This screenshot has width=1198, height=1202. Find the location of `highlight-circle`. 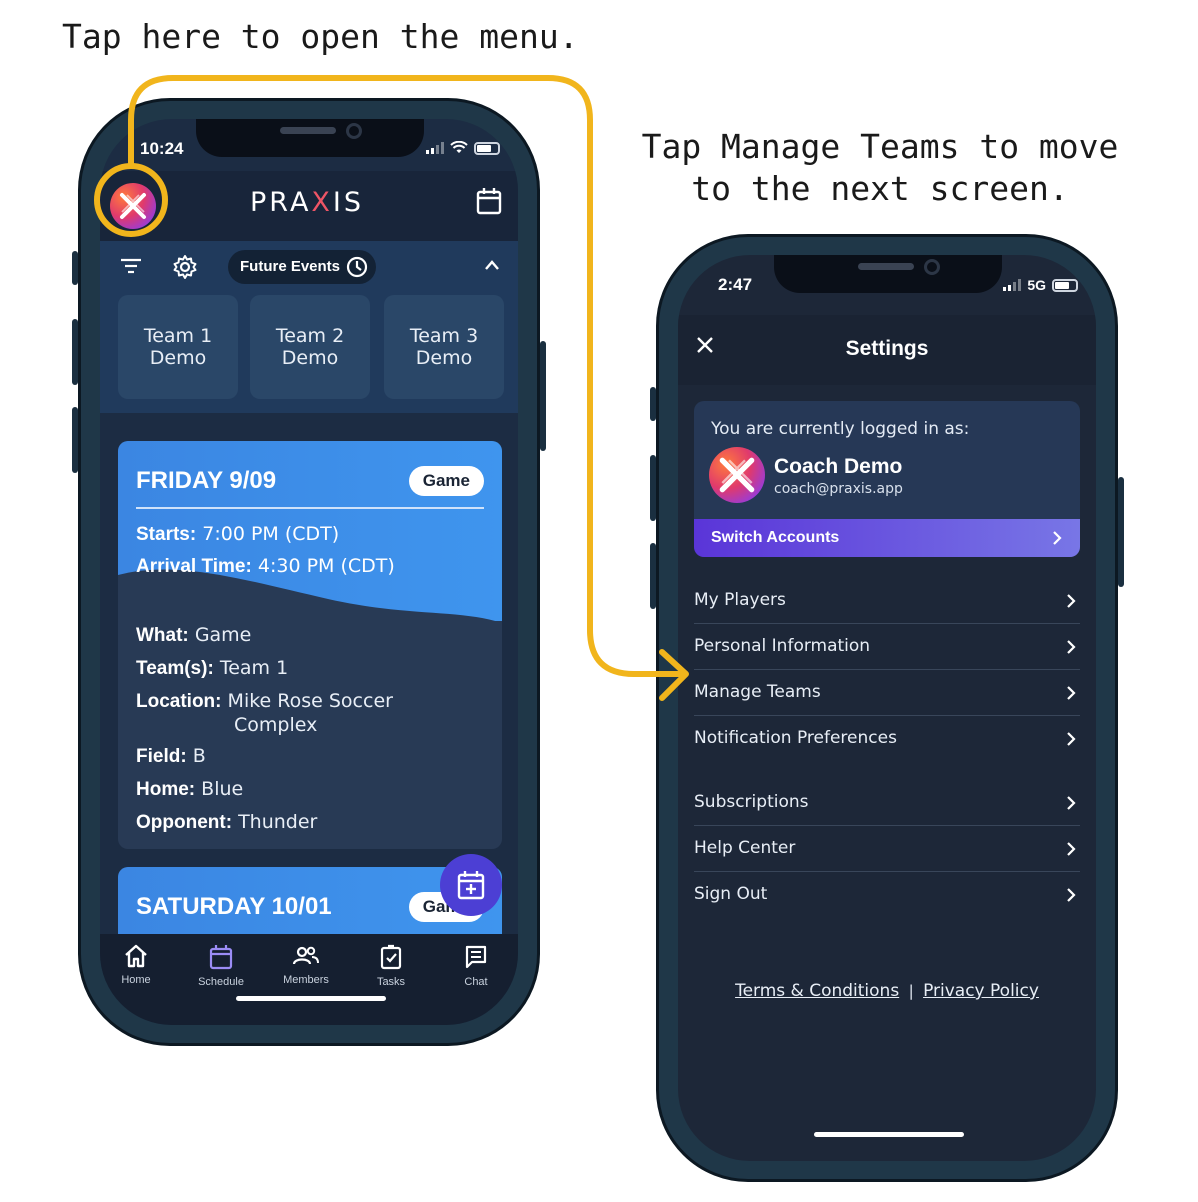

highlight-circle is located at coordinates (131, 200).